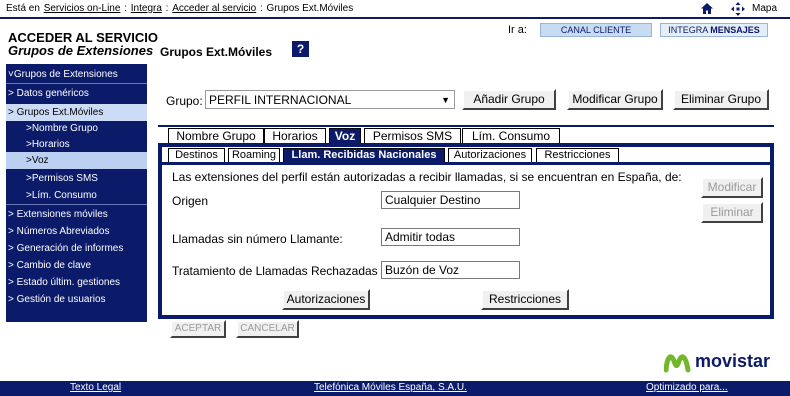  What do you see at coordinates (450, 270) in the screenshot?
I see `tratamiento-rechazadas-field: Buzón de Voz` at bounding box center [450, 270].